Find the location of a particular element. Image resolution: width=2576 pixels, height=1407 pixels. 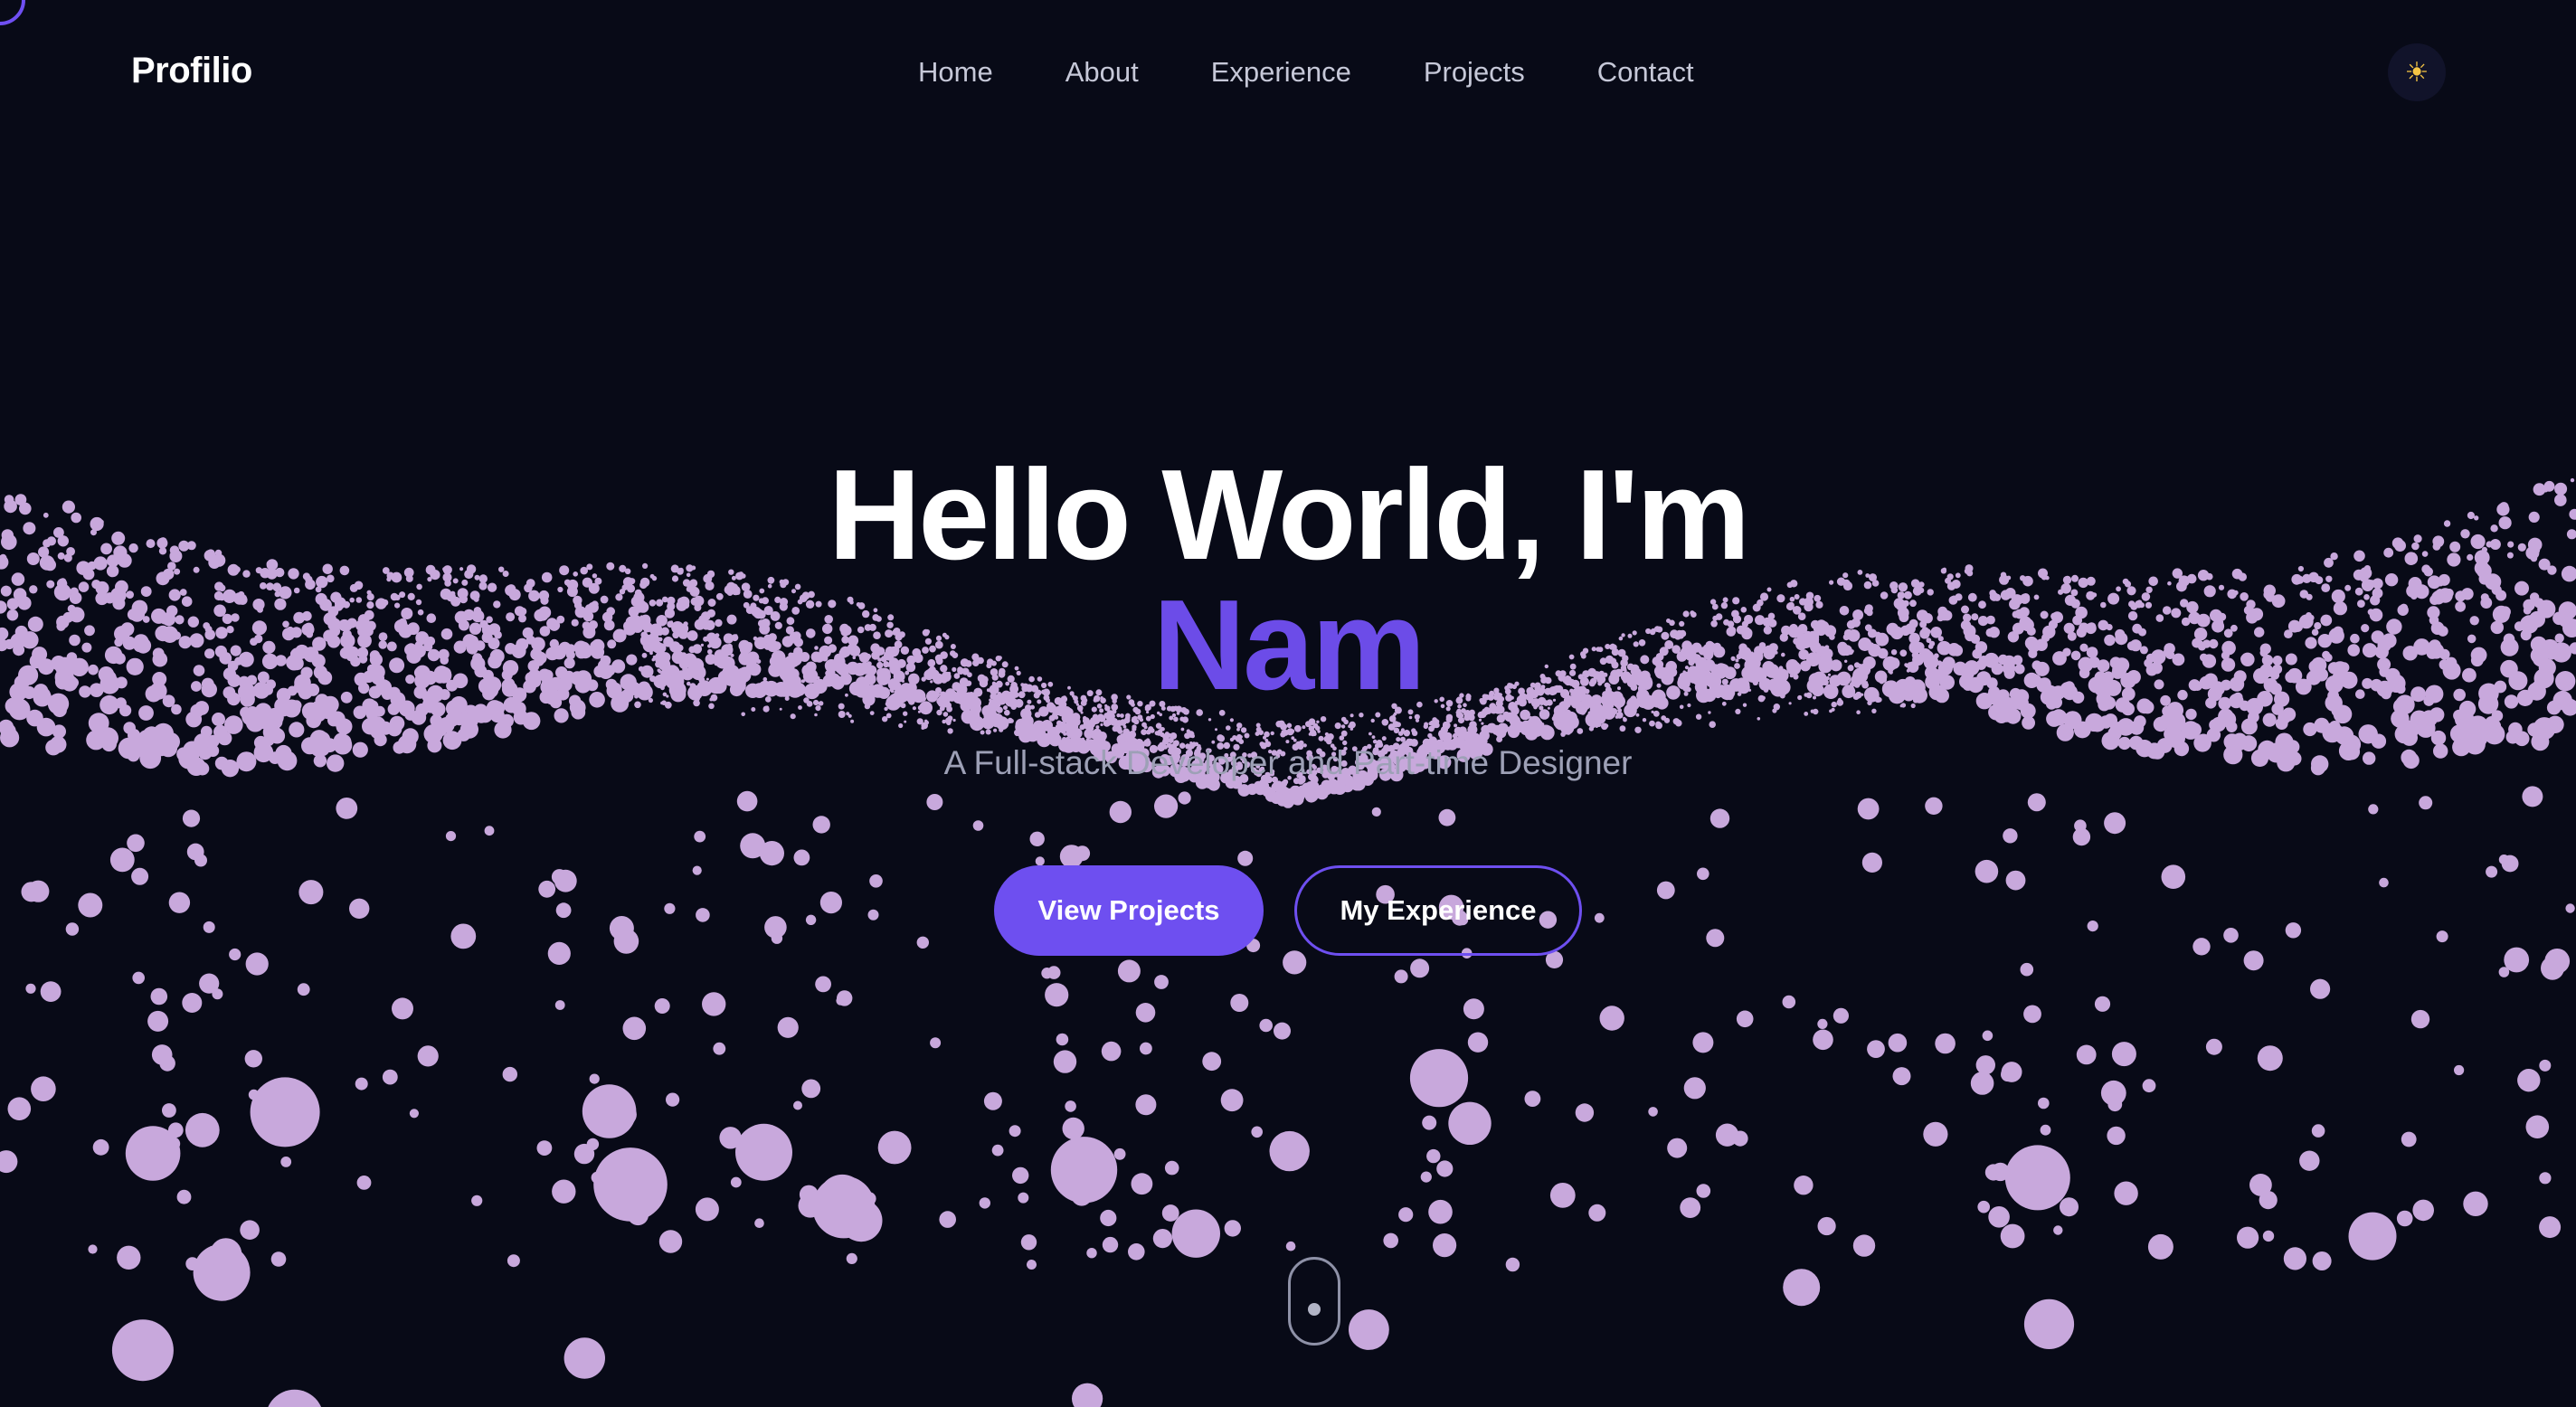

nav-item-home: Home is located at coordinates (956, 72).